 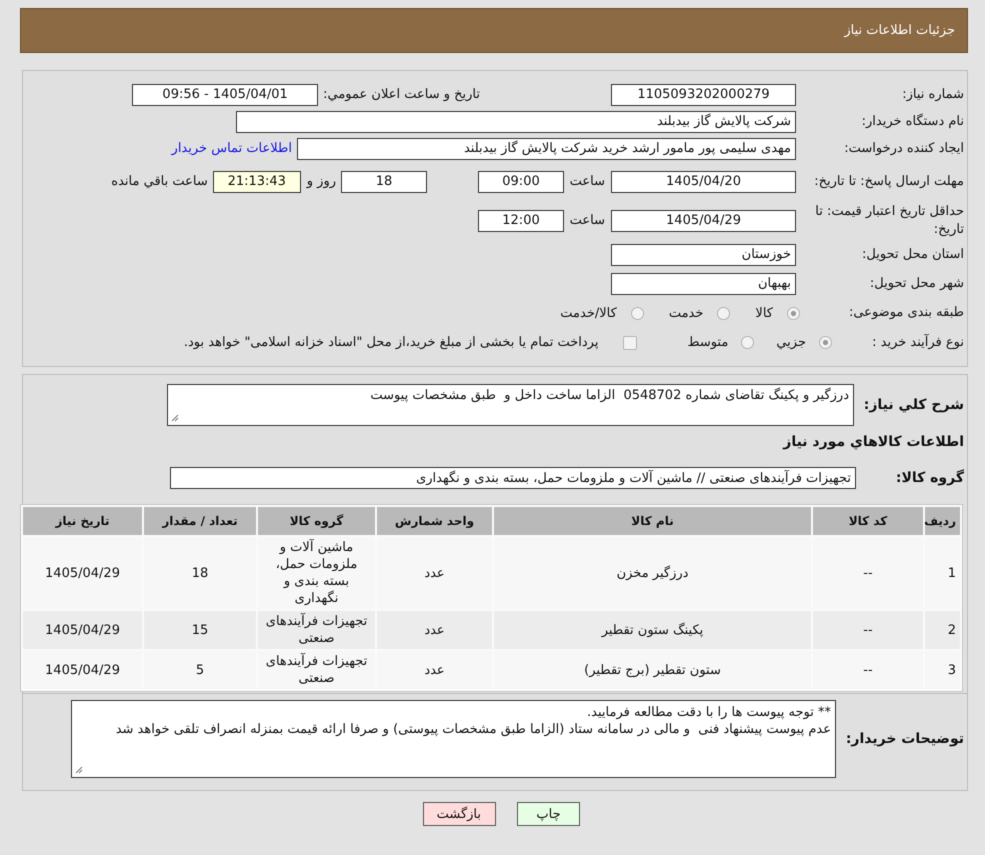 What do you see at coordinates (913, 254) in the screenshot?
I see `field-label: استان محل تحویل:` at bounding box center [913, 254].